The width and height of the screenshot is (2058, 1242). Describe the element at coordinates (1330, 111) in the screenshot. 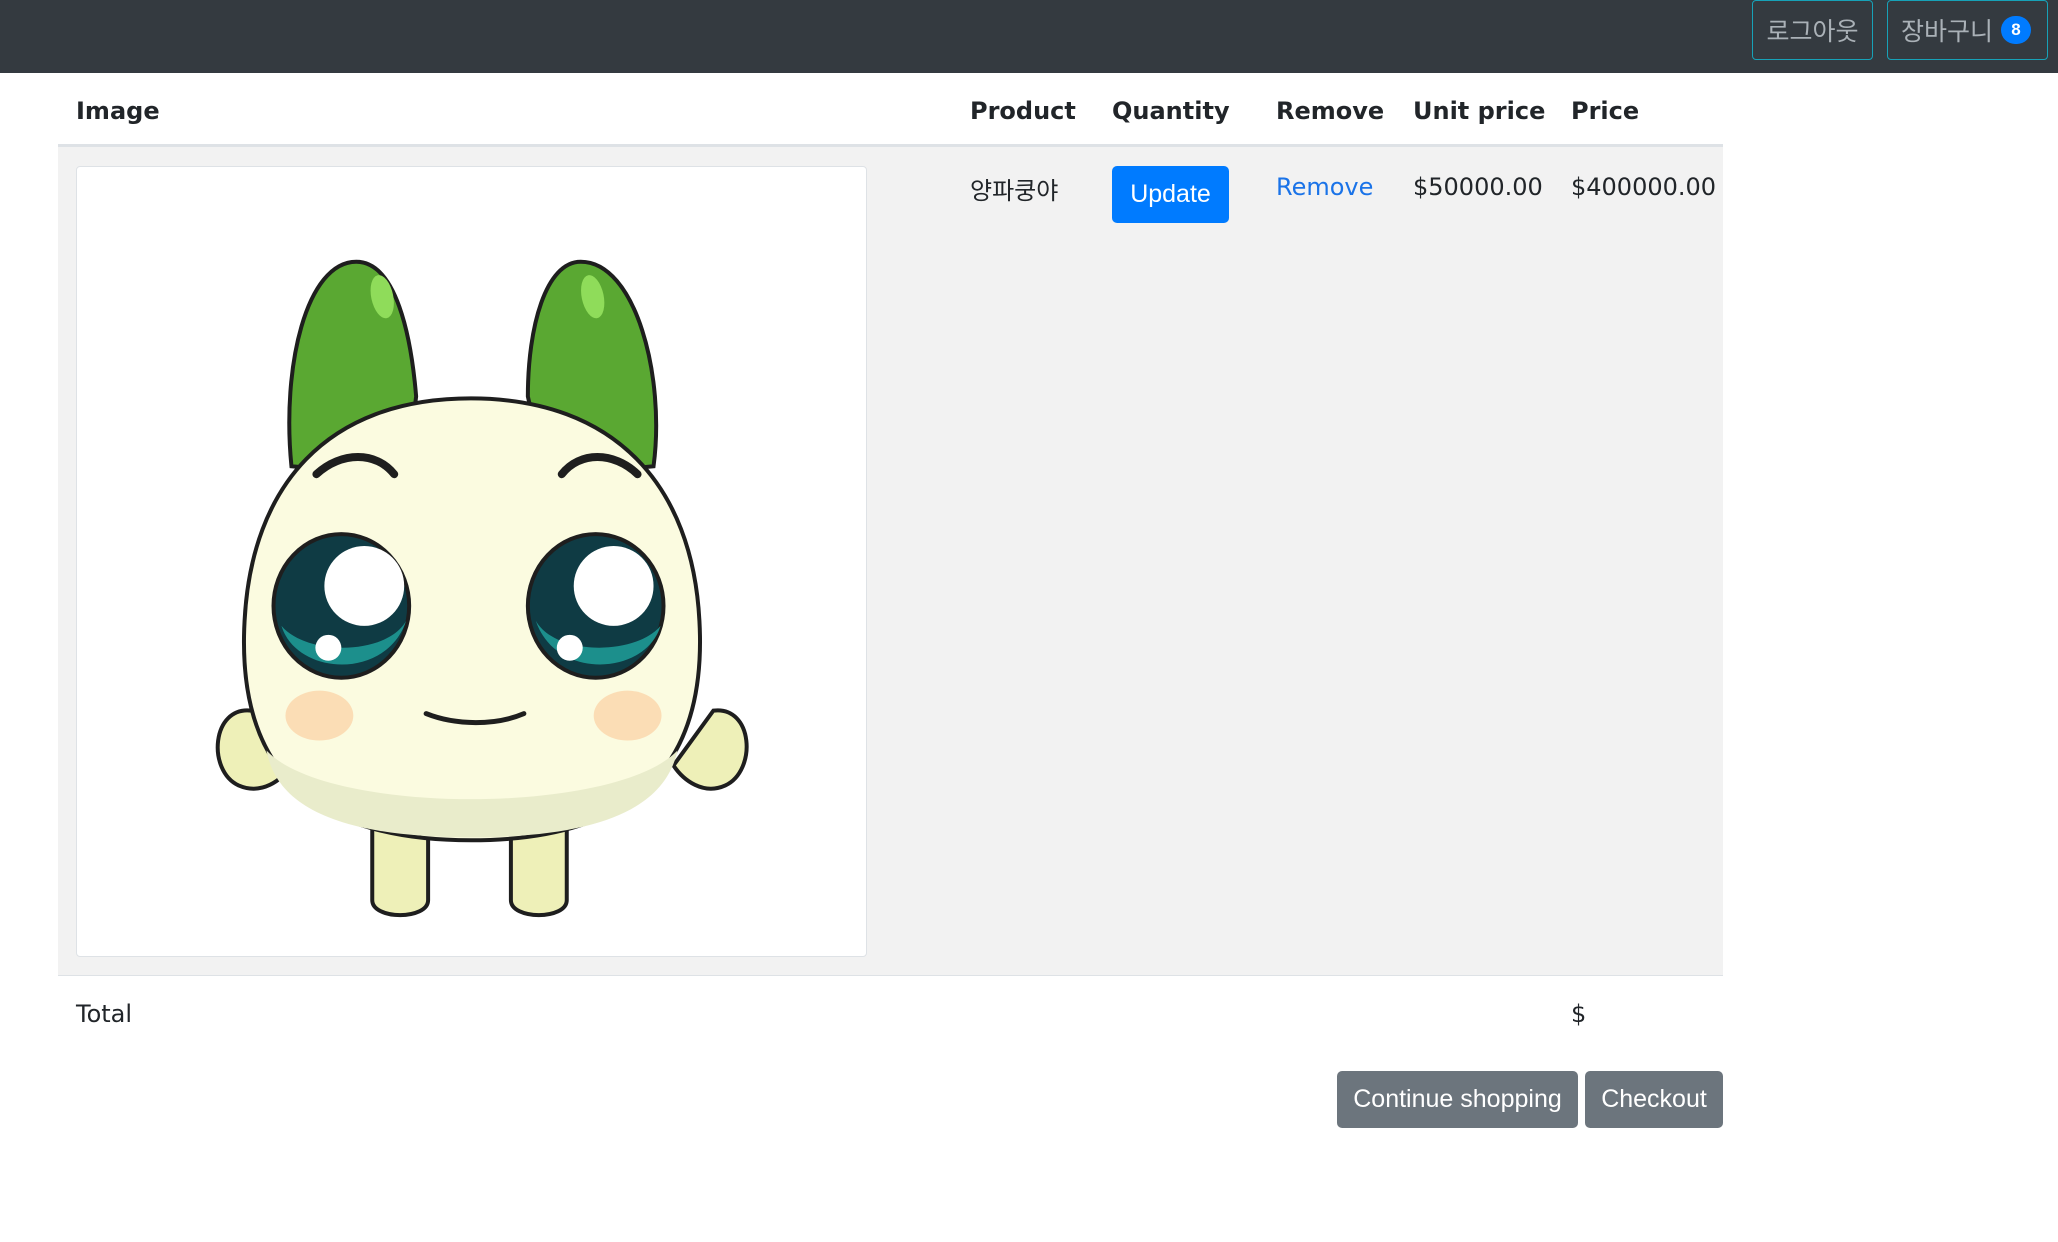

I see `header-remove: Remove` at that location.